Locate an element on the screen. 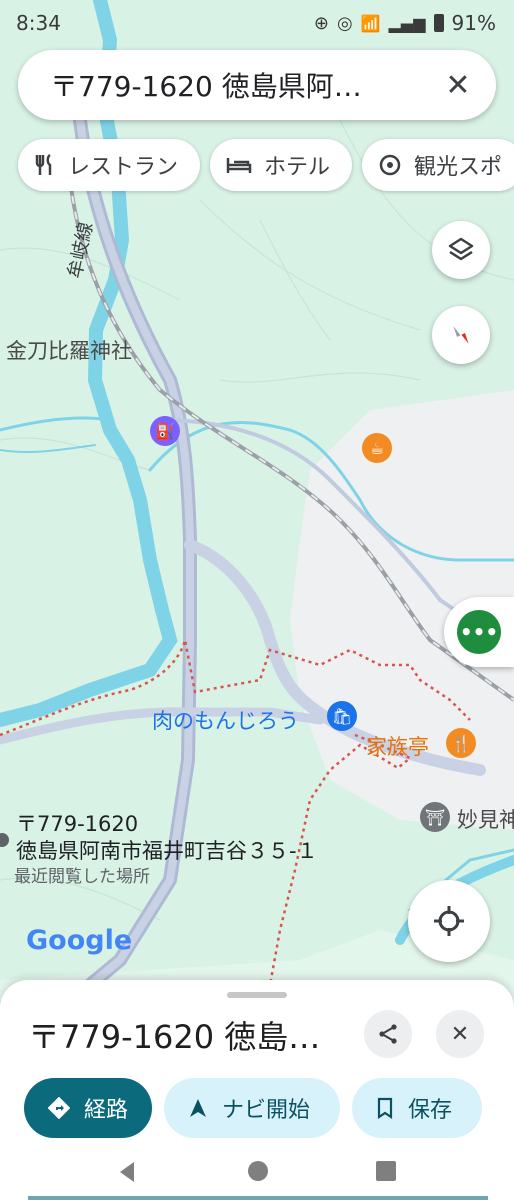  bed-icon is located at coordinates (239, 165).